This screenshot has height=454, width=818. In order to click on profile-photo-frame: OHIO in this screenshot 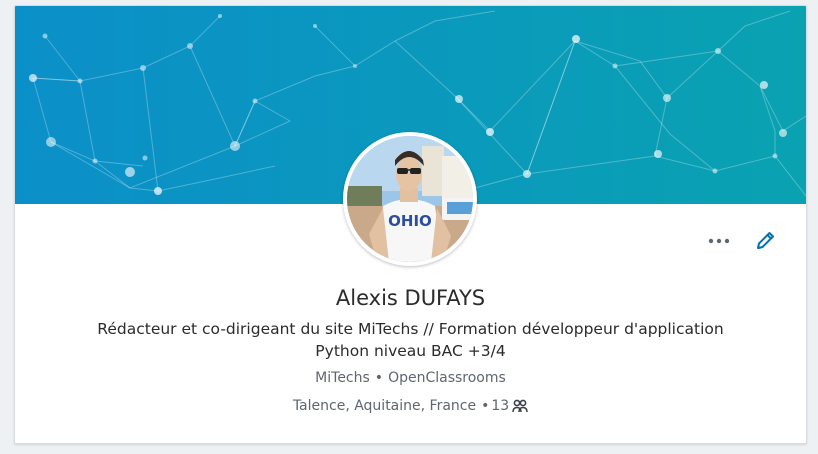, I will do `click(410, 199)`.